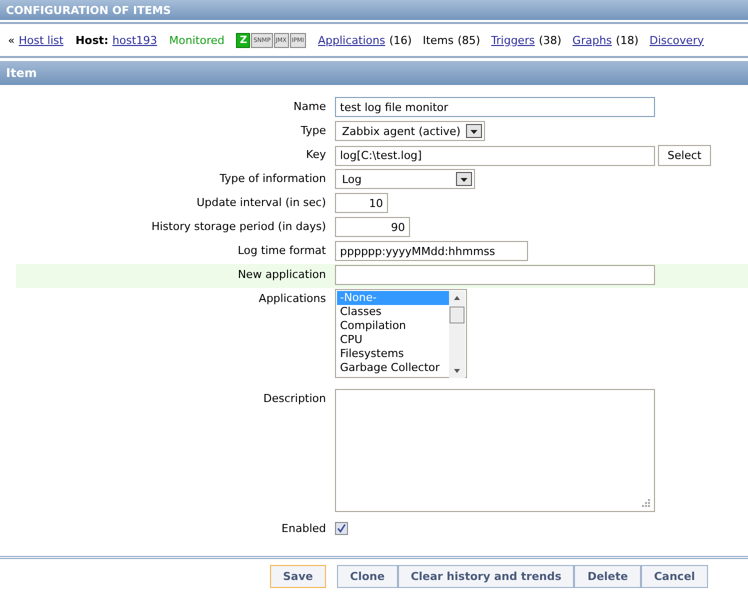 This screenshot has height=593, width=748. What do you see at coordinates (393, 312) in the screenshot?
I see `list-option: Classes` at bounding box center [393, 312].